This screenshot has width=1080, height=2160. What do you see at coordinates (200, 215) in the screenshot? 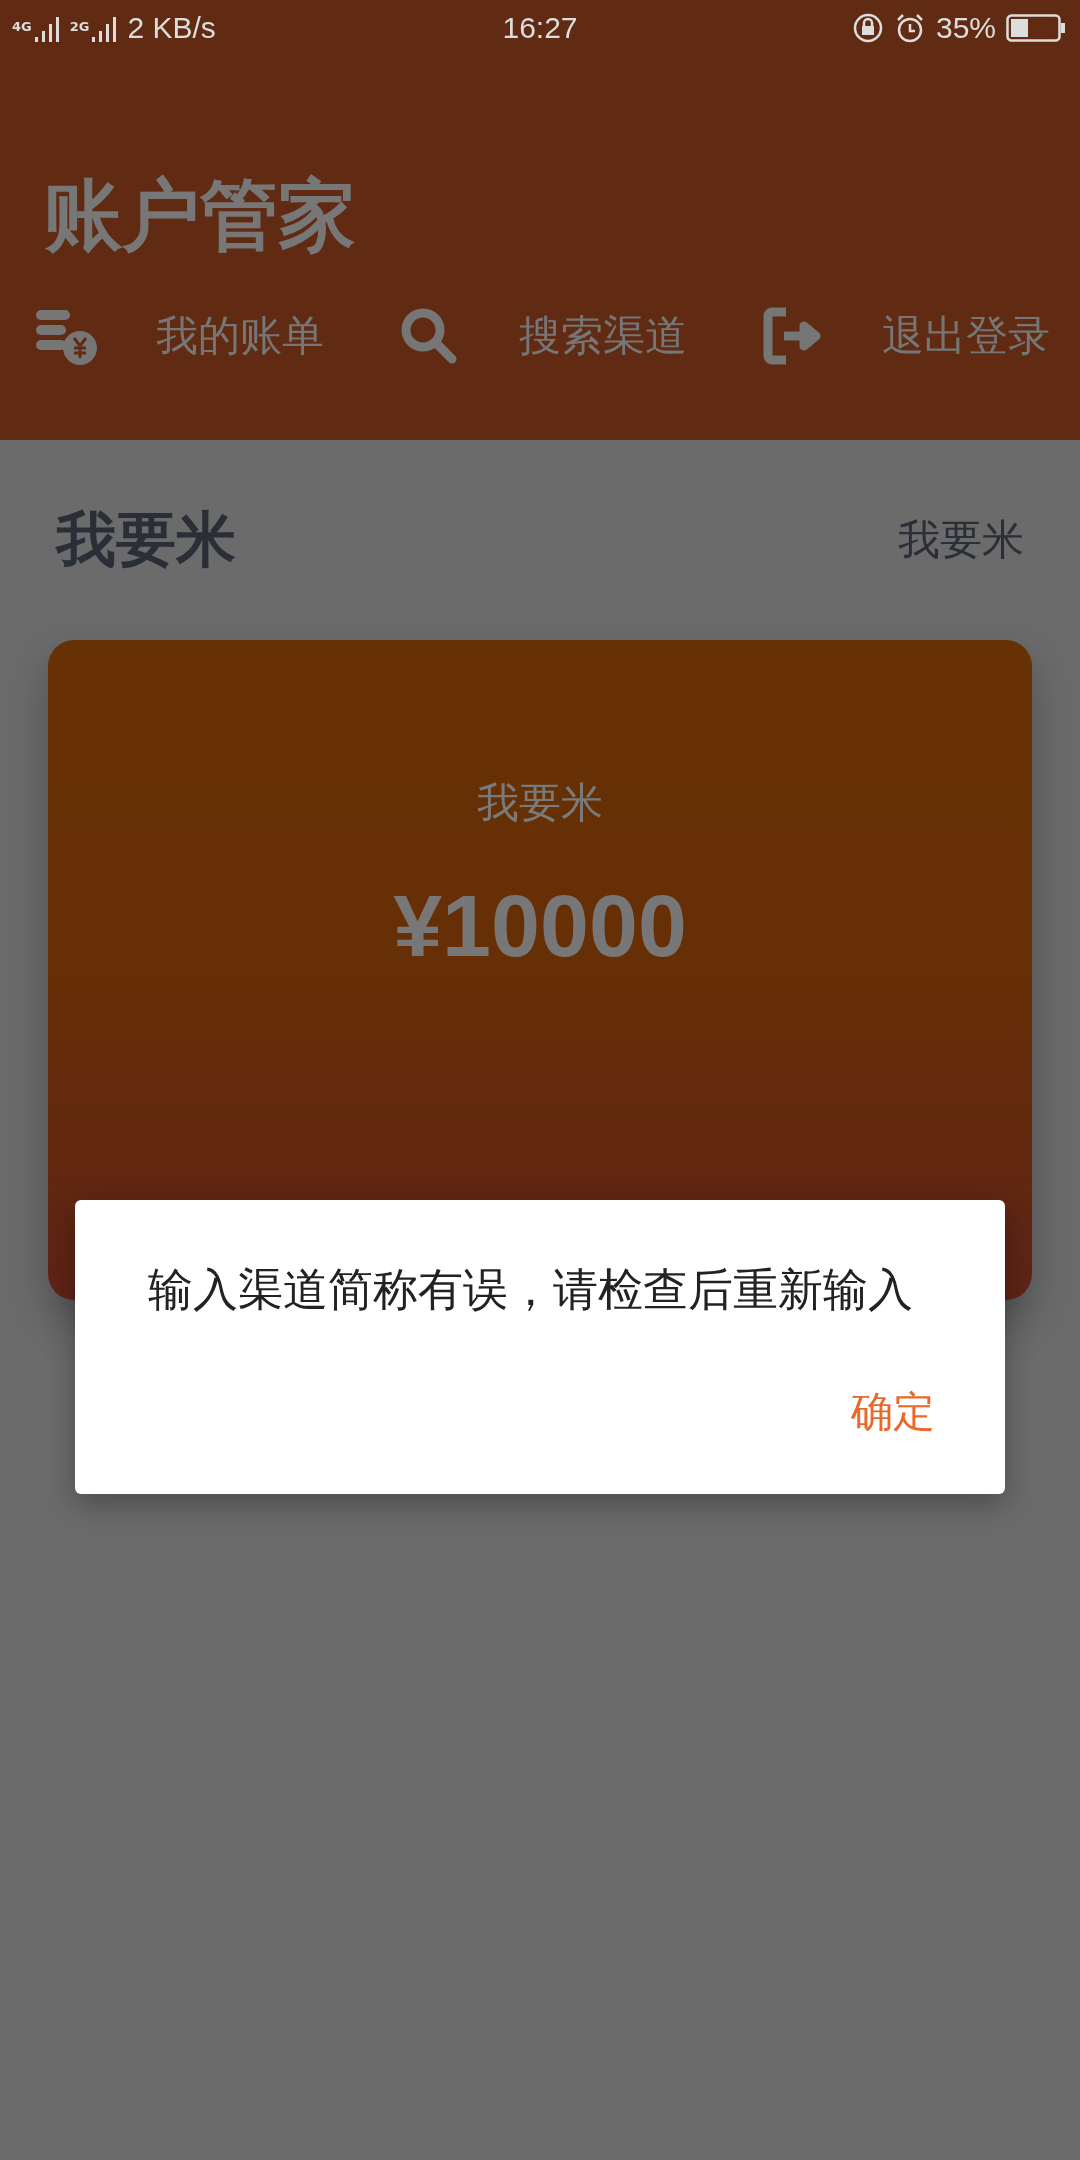
I see `app-title: 账户管家` at bounding box center [200, 215].